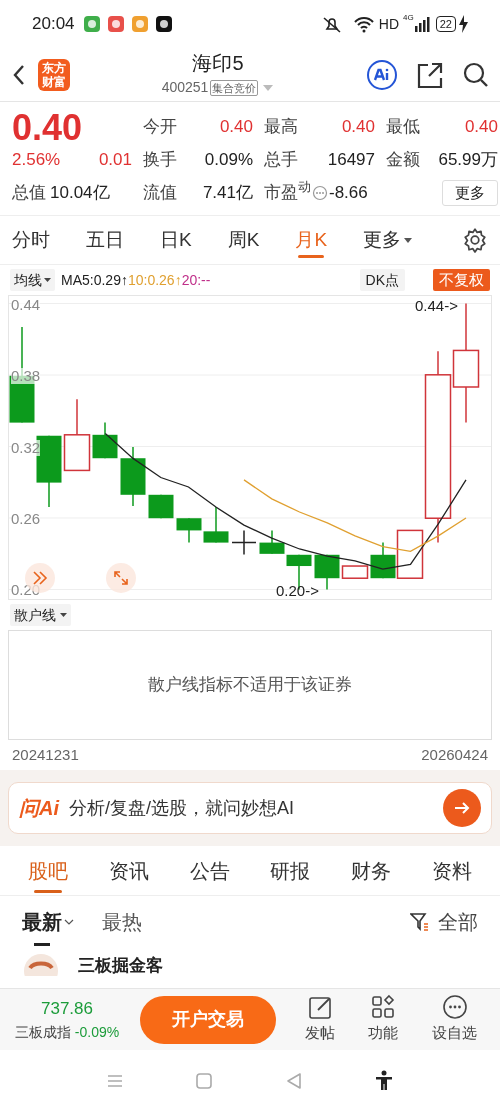  What do you see at coordinates (382, 280) in the screenshot?
I see `dk-points-button: DK点` at bounding box center [382, 280].